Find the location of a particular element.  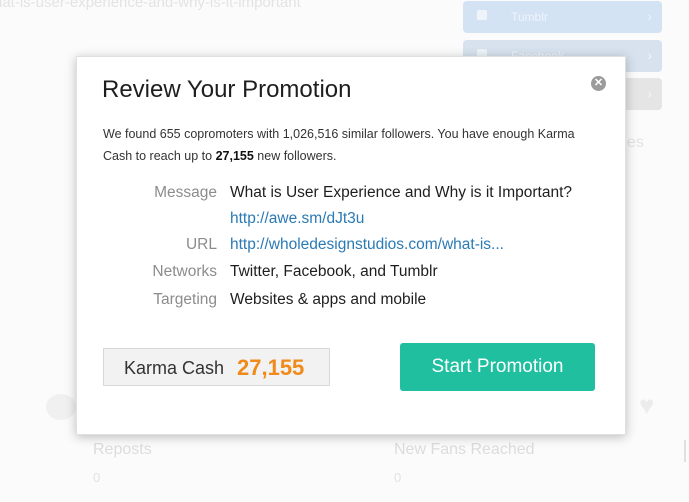

networks-value: Twitter, Facebook, and Tumblr is located at coordinates (334, 271).